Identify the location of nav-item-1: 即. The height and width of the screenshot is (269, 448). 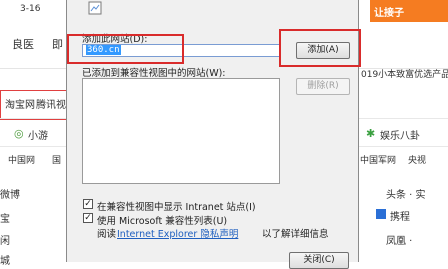
(57, 44).